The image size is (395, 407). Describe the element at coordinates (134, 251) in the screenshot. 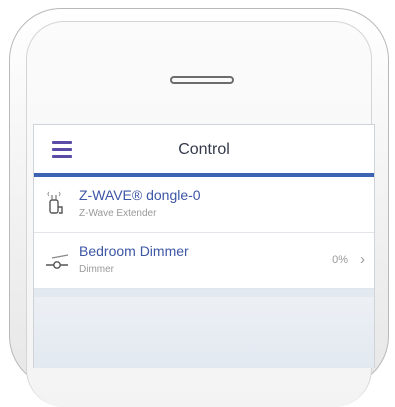

I see `device-name: Bedroom Dimmer` at that location.